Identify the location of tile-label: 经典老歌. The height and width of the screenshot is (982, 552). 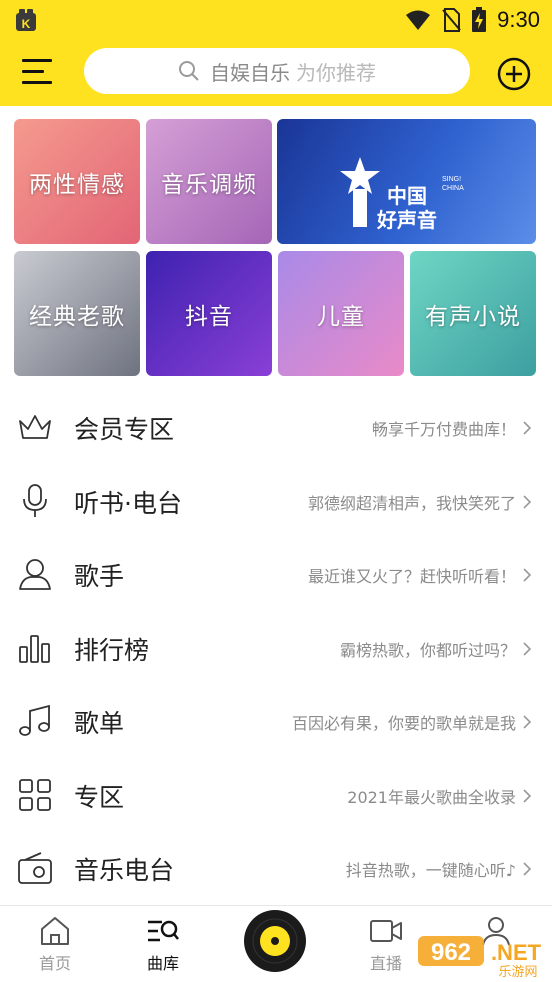
(77, 316).